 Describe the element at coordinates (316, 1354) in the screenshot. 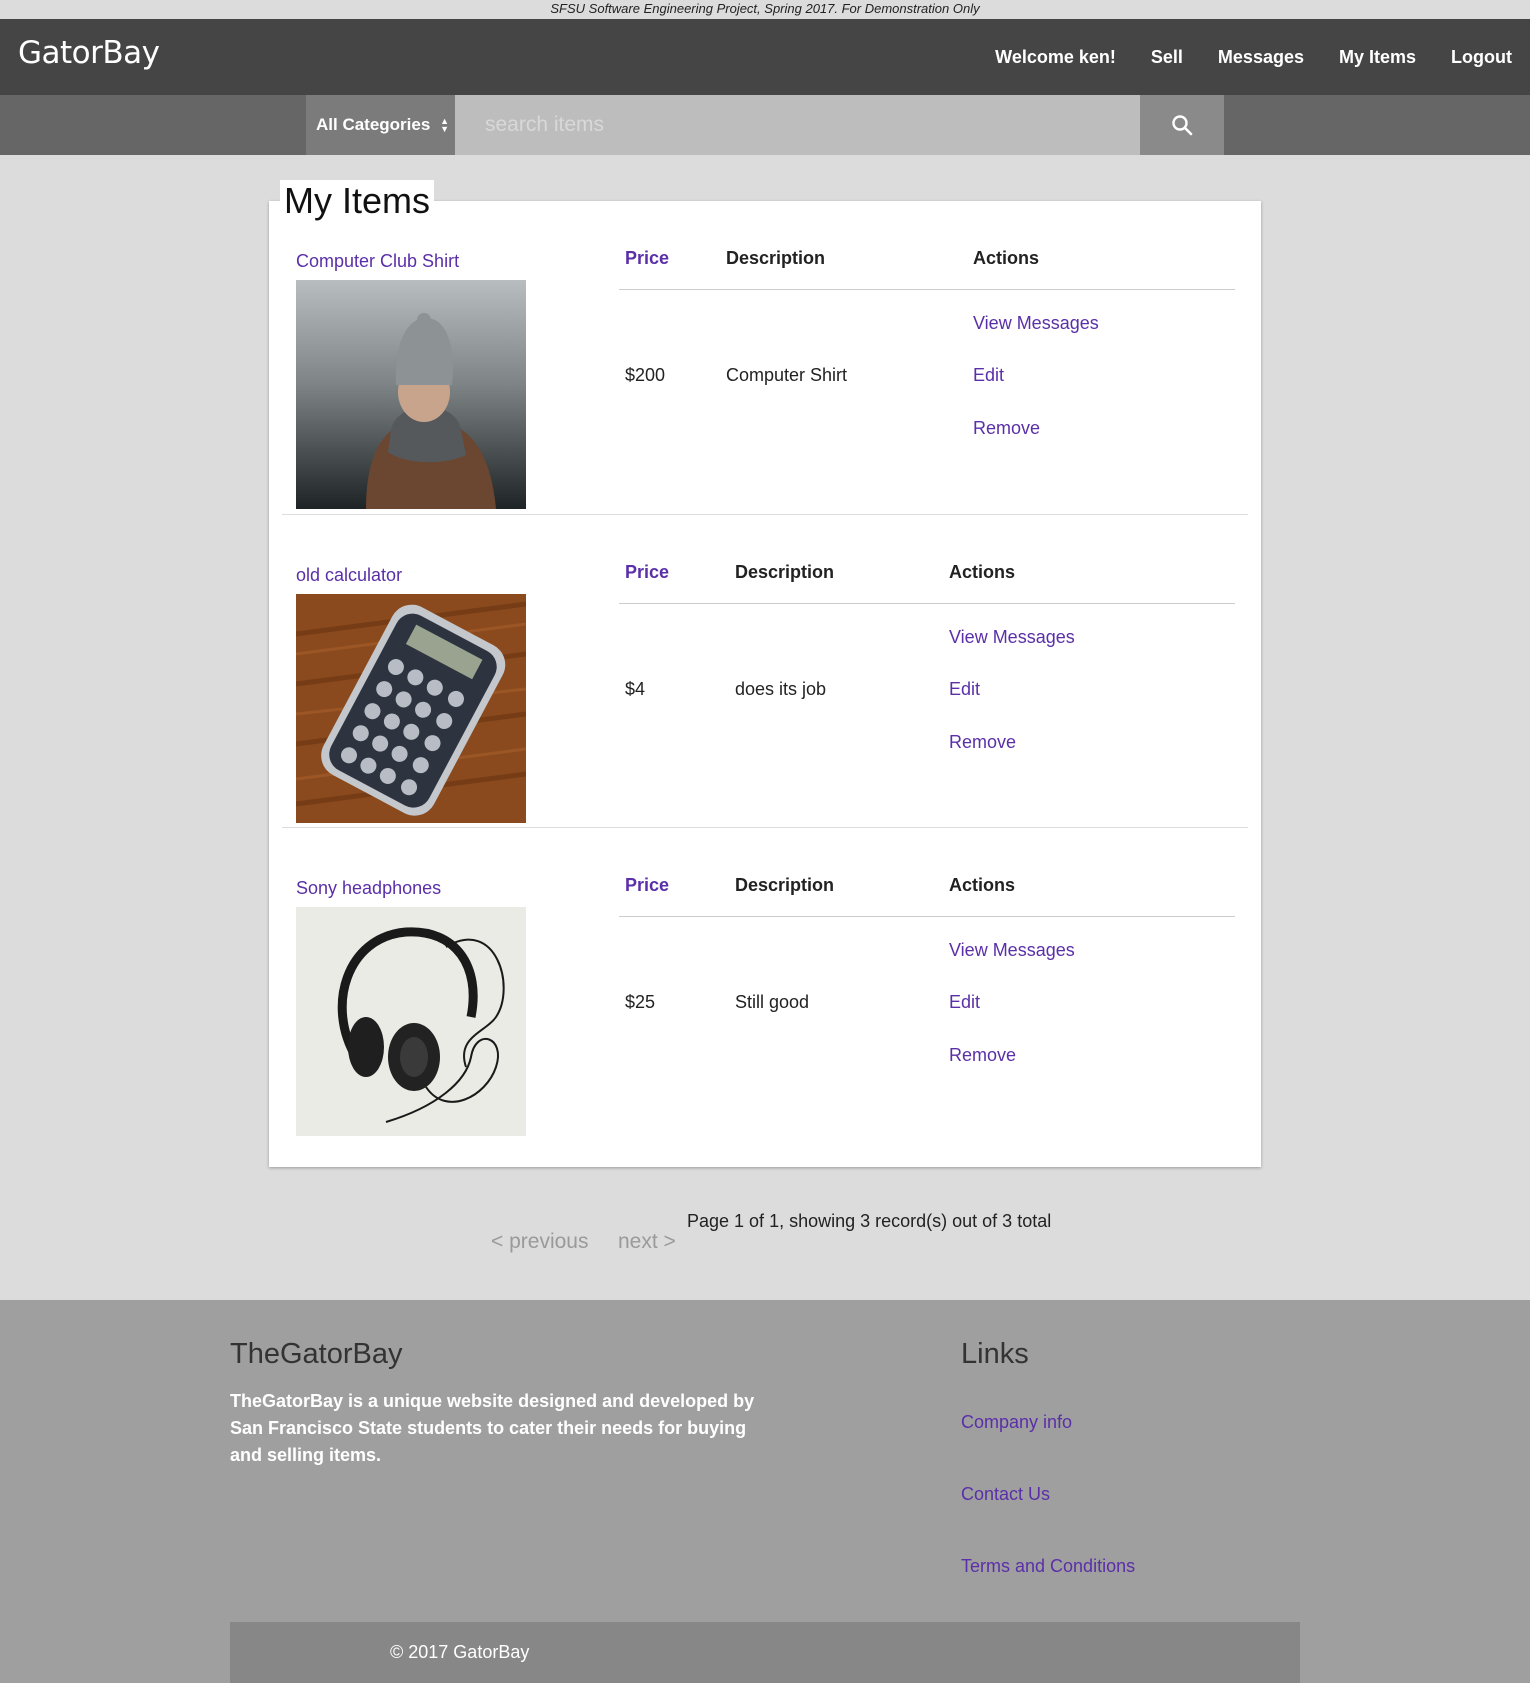

I see `footer-title: TheGatorBay` at that location.